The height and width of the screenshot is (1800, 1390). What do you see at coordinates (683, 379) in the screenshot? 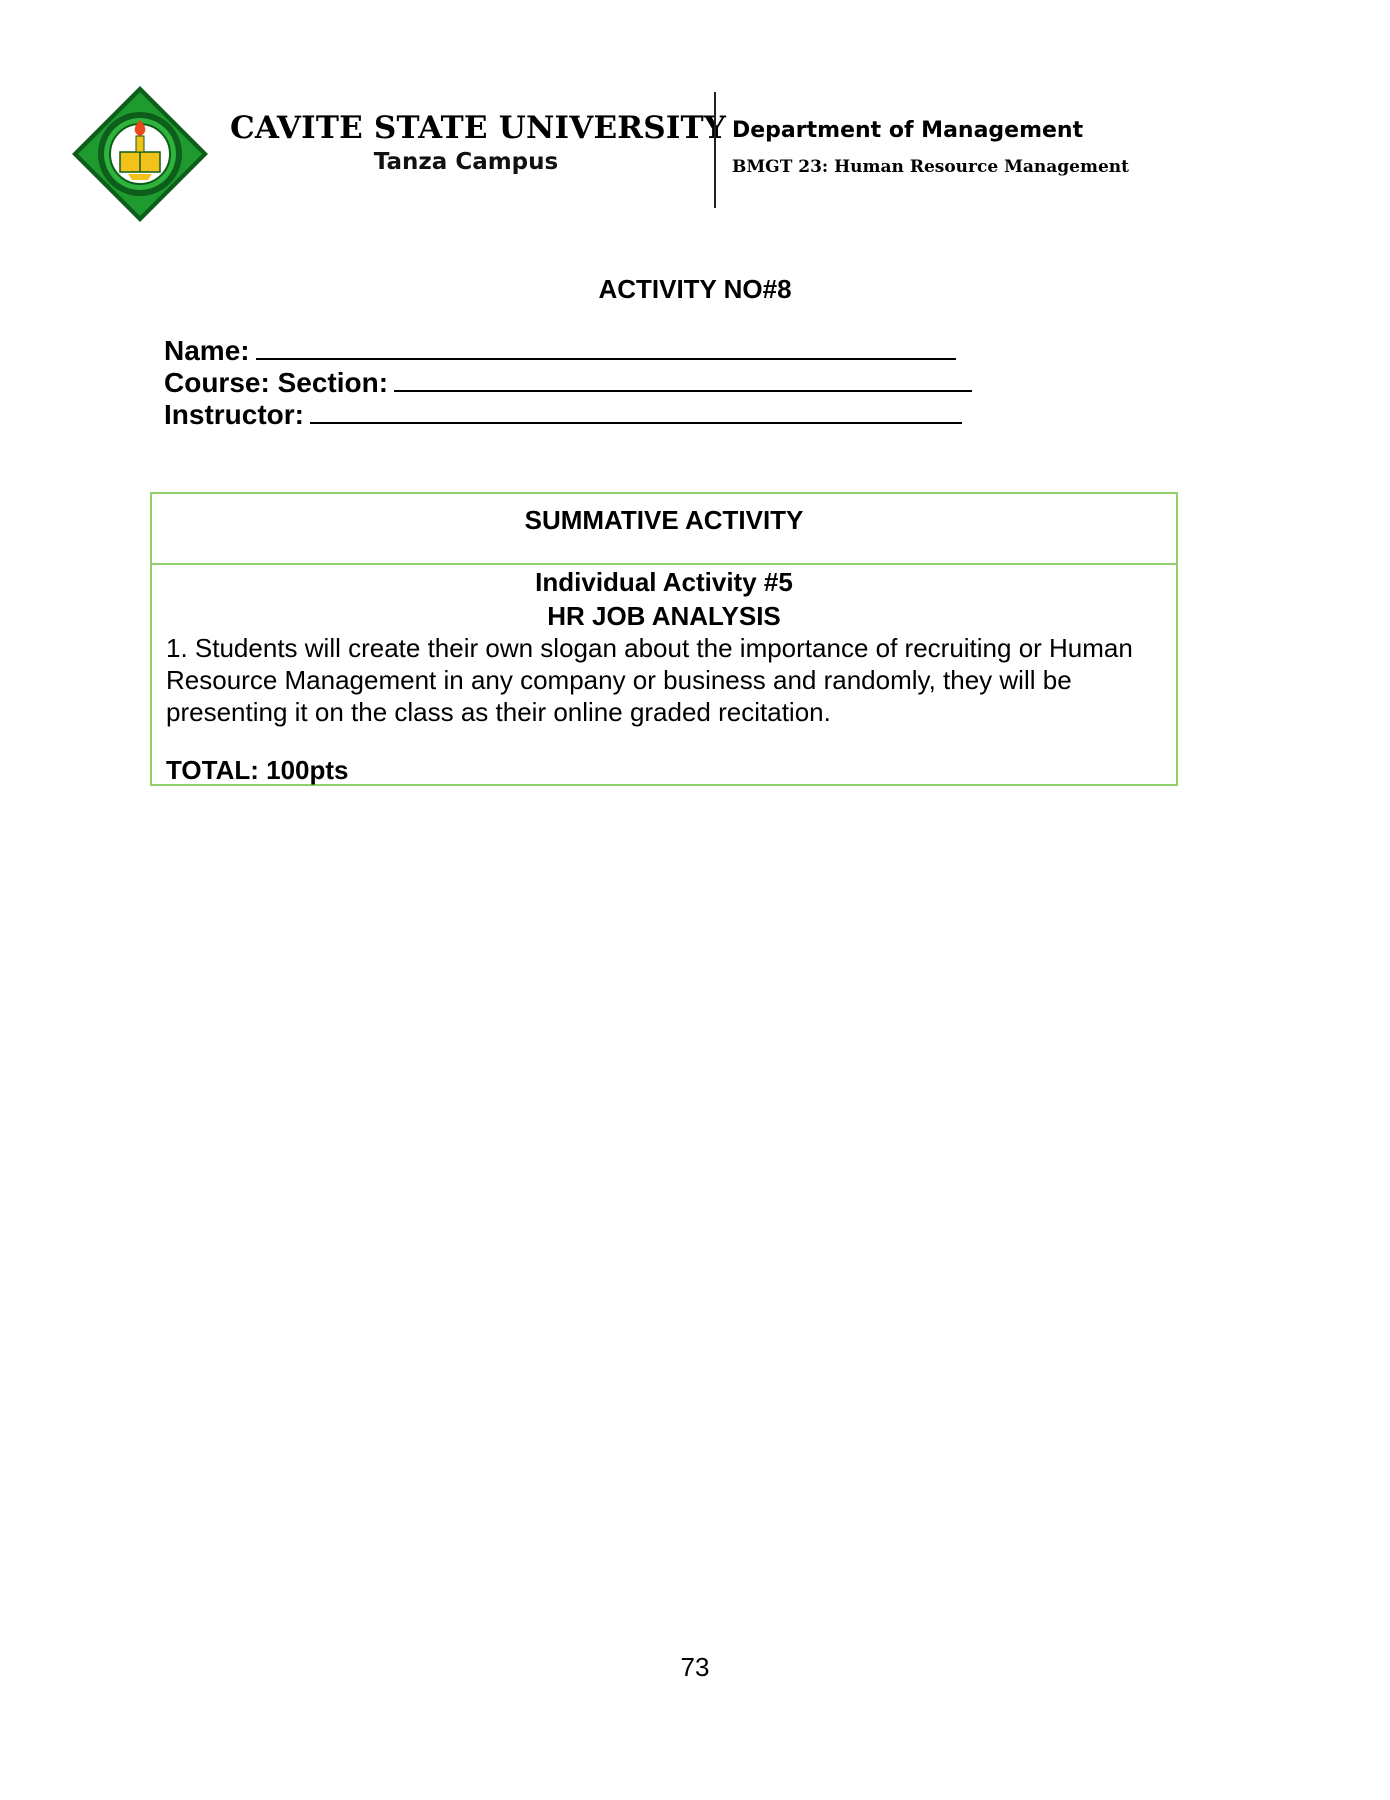
I see `course-section-blank` at bounding box center [683, 379].